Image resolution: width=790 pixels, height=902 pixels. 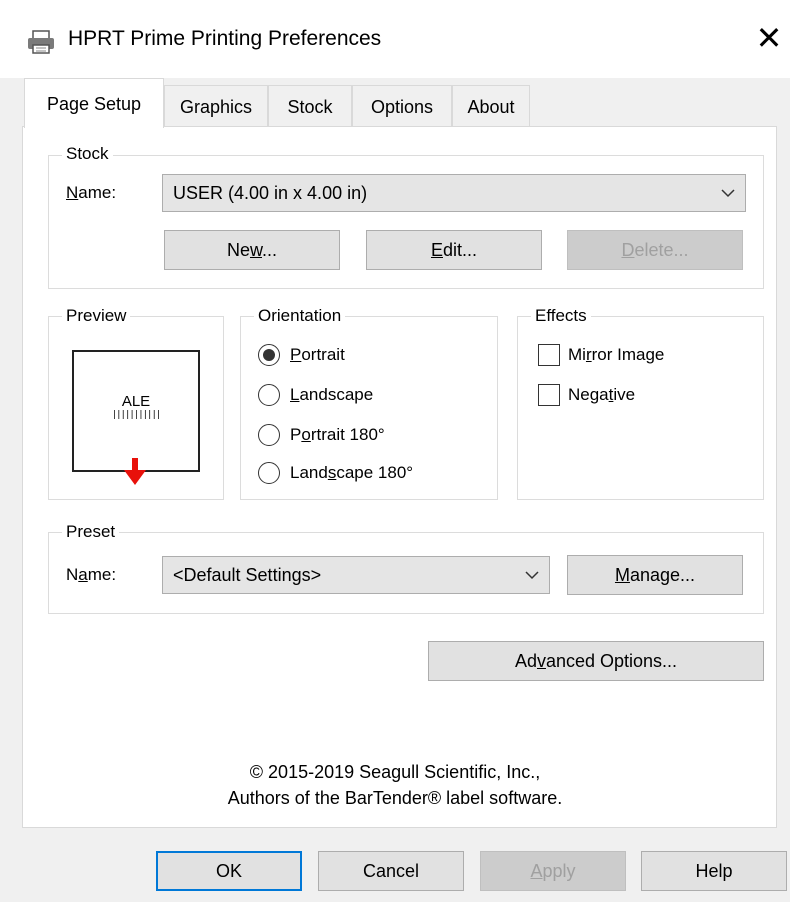 What do you see at coordinates (136, 401) in the screenshot?
I see `preview-sample-text: ALE` at bounding box center [136, 401].